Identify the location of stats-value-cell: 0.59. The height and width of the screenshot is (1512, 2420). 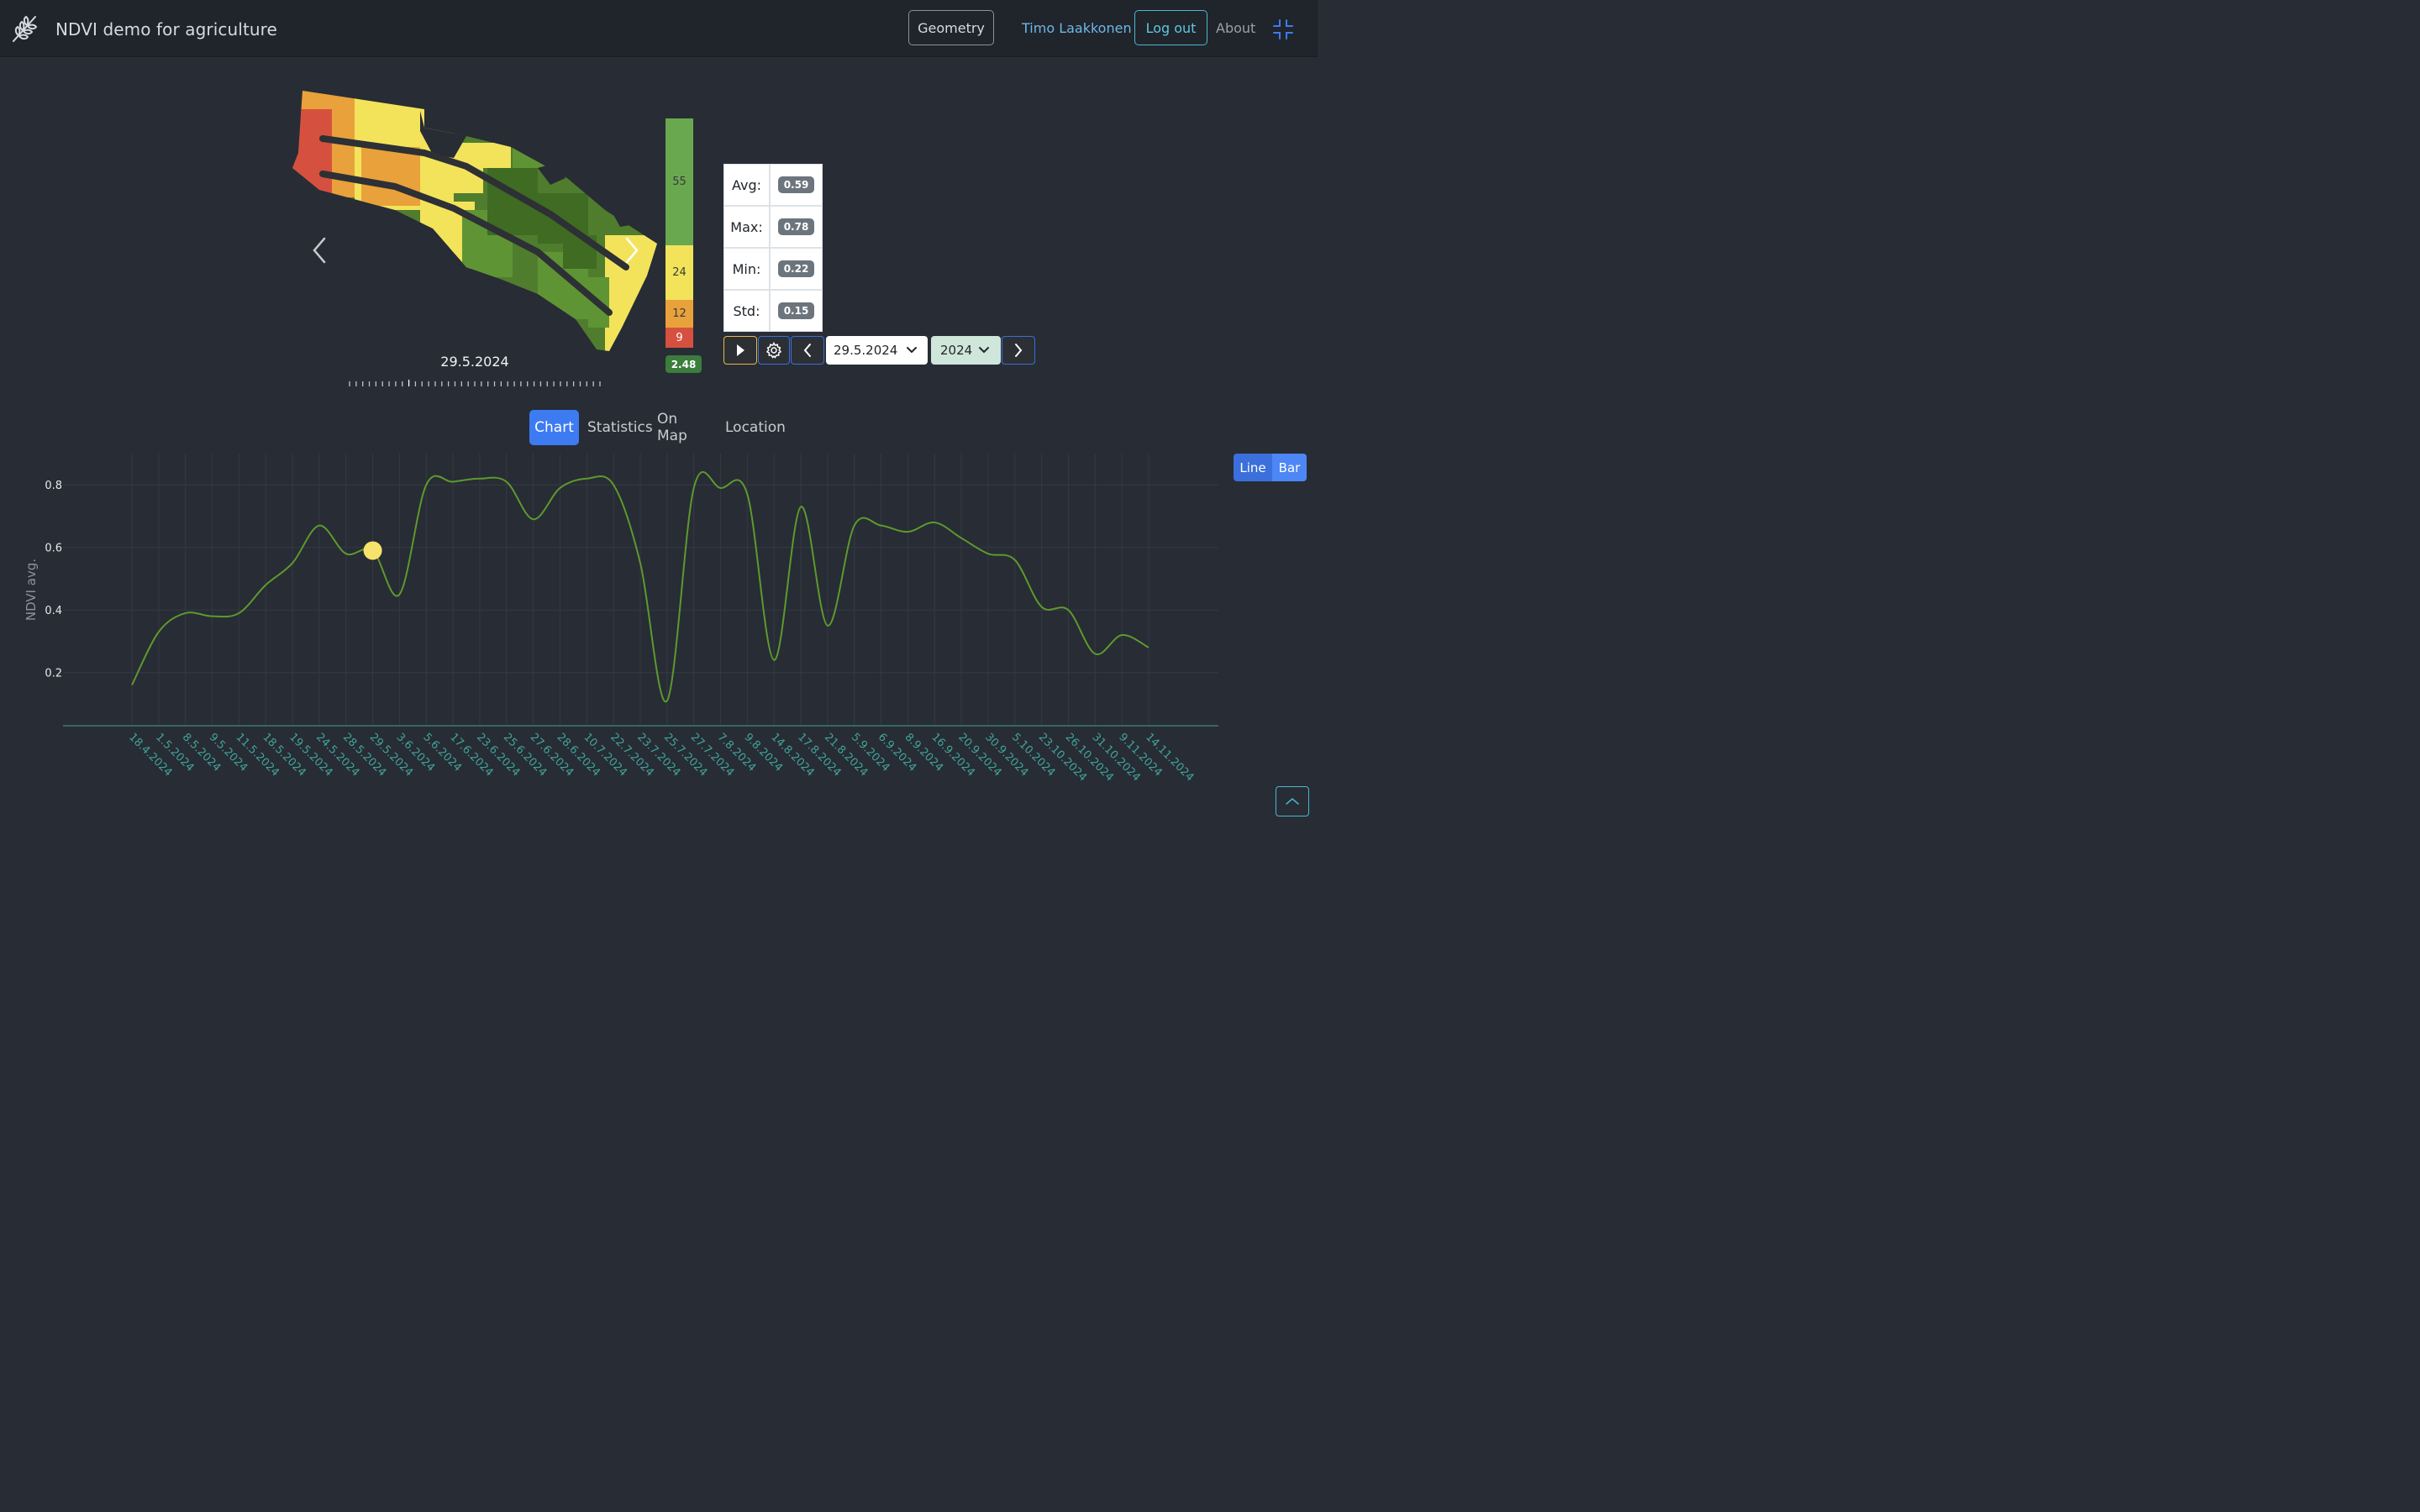
(796, 185).